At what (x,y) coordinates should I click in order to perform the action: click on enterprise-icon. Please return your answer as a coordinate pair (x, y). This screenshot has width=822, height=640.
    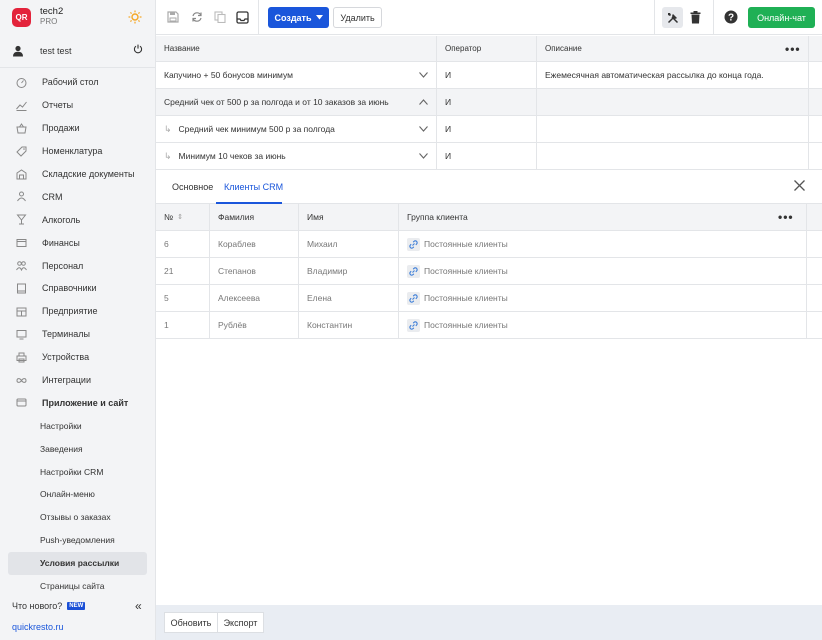
    Looking at the image, I should click on (21, 311).